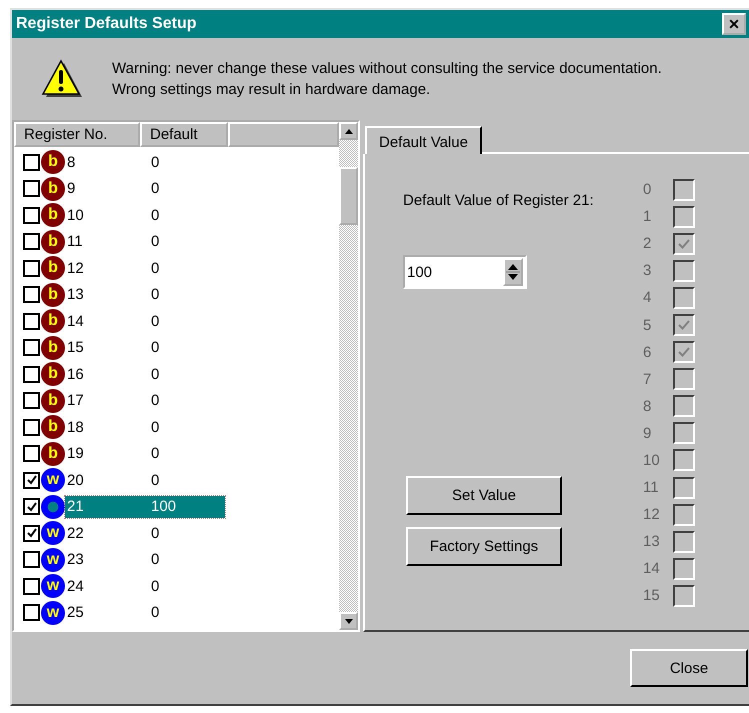 This screenshot has height=713, width=749. What do you see at coordinates (145, 374) in the screenshot?
I see `table-row: 16 0` at bounding box center [145, 374].